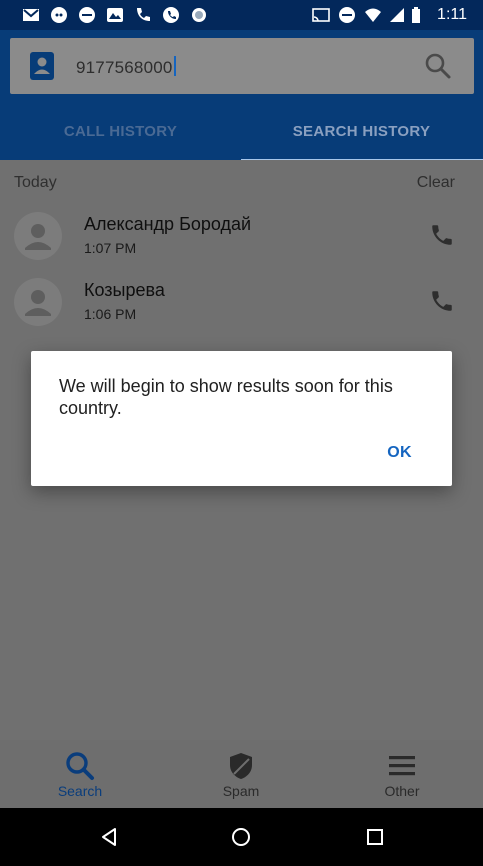 This screenshot has height=866, width=483. I want to click on mountain-icon, so click(115, 15).